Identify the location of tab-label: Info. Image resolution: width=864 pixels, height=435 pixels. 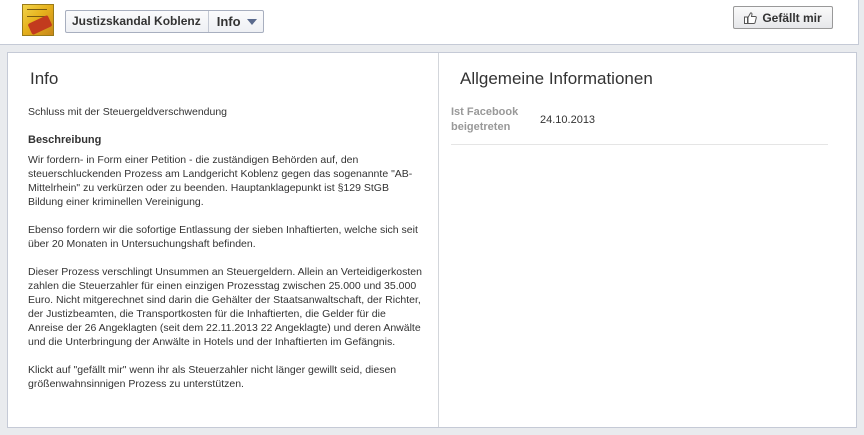
(228, 21).